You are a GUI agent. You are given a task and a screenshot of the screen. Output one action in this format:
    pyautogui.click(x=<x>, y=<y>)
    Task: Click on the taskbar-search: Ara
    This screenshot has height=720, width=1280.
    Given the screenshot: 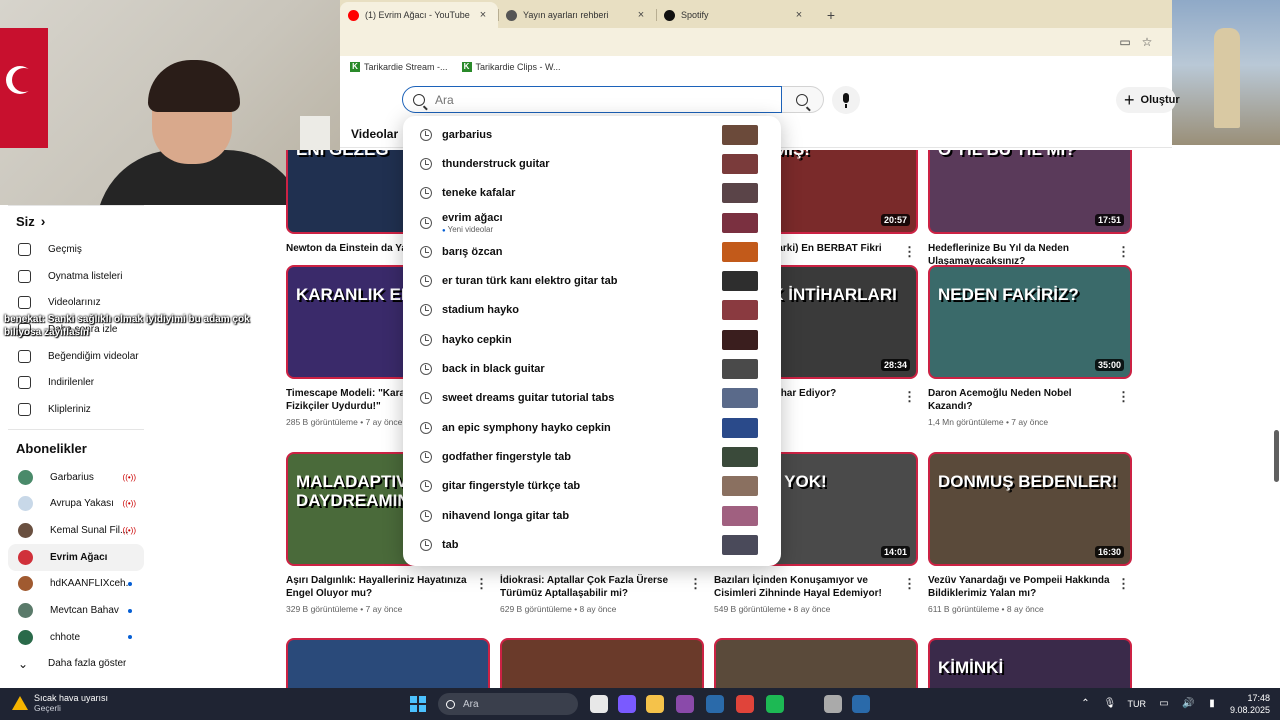 What is the action you would take?
    pyautogui.click(x=508, y=704)
    